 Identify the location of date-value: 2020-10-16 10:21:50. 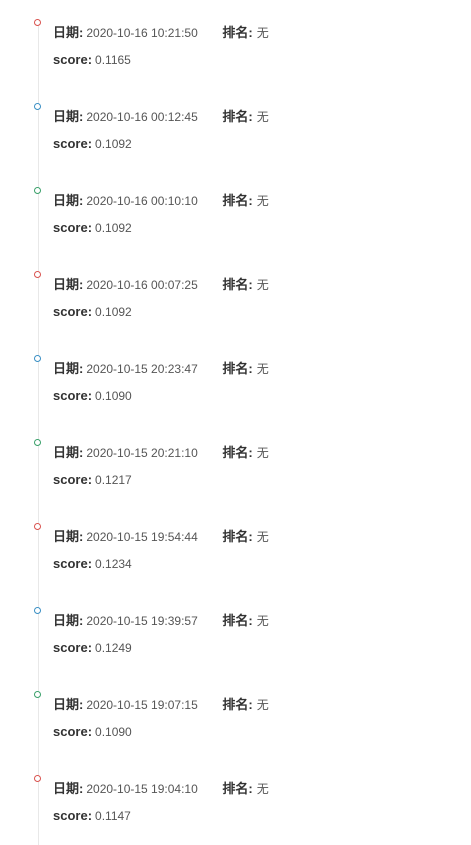
(142, 33).